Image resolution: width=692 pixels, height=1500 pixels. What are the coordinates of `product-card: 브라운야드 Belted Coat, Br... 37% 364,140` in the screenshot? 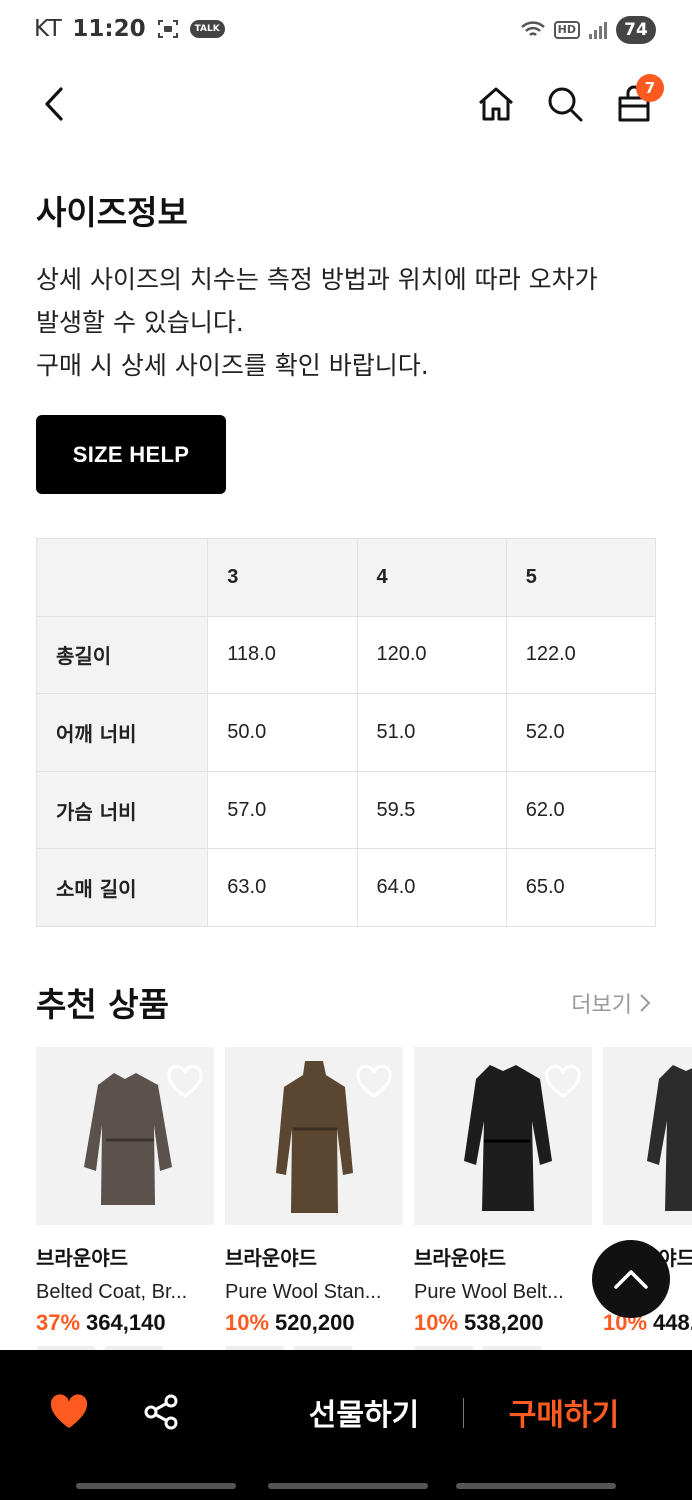 It's located at (125, 1202).